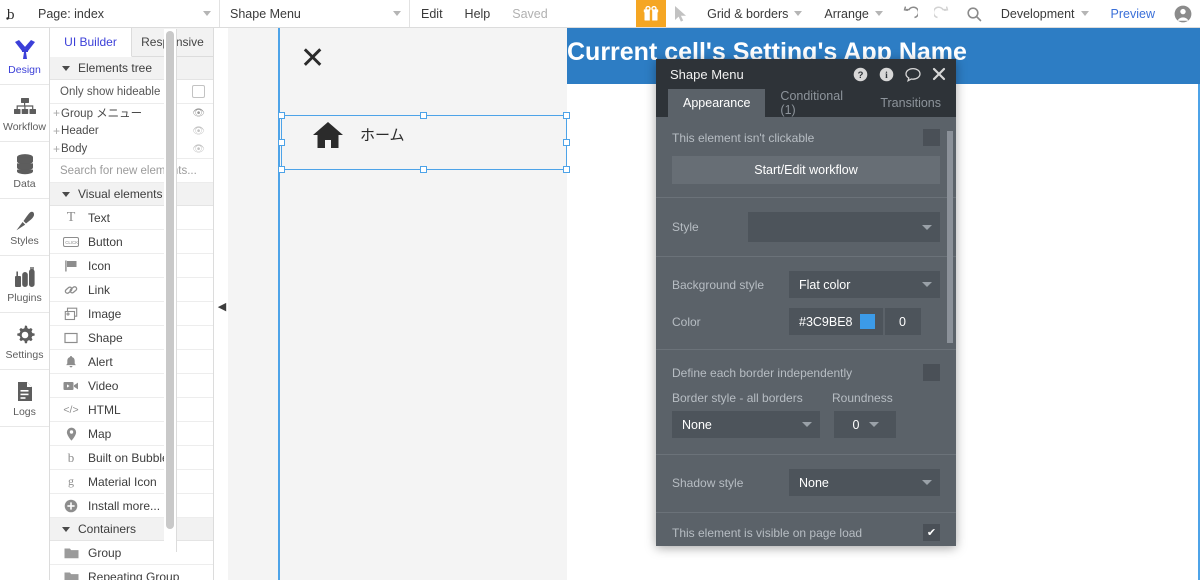 This screenshot has height=580, width=1200. What do you see at coordinates (131, 149) in the screenshot?
I see `tree-item-body: + Body 👁` at bounding box center [131, 149].